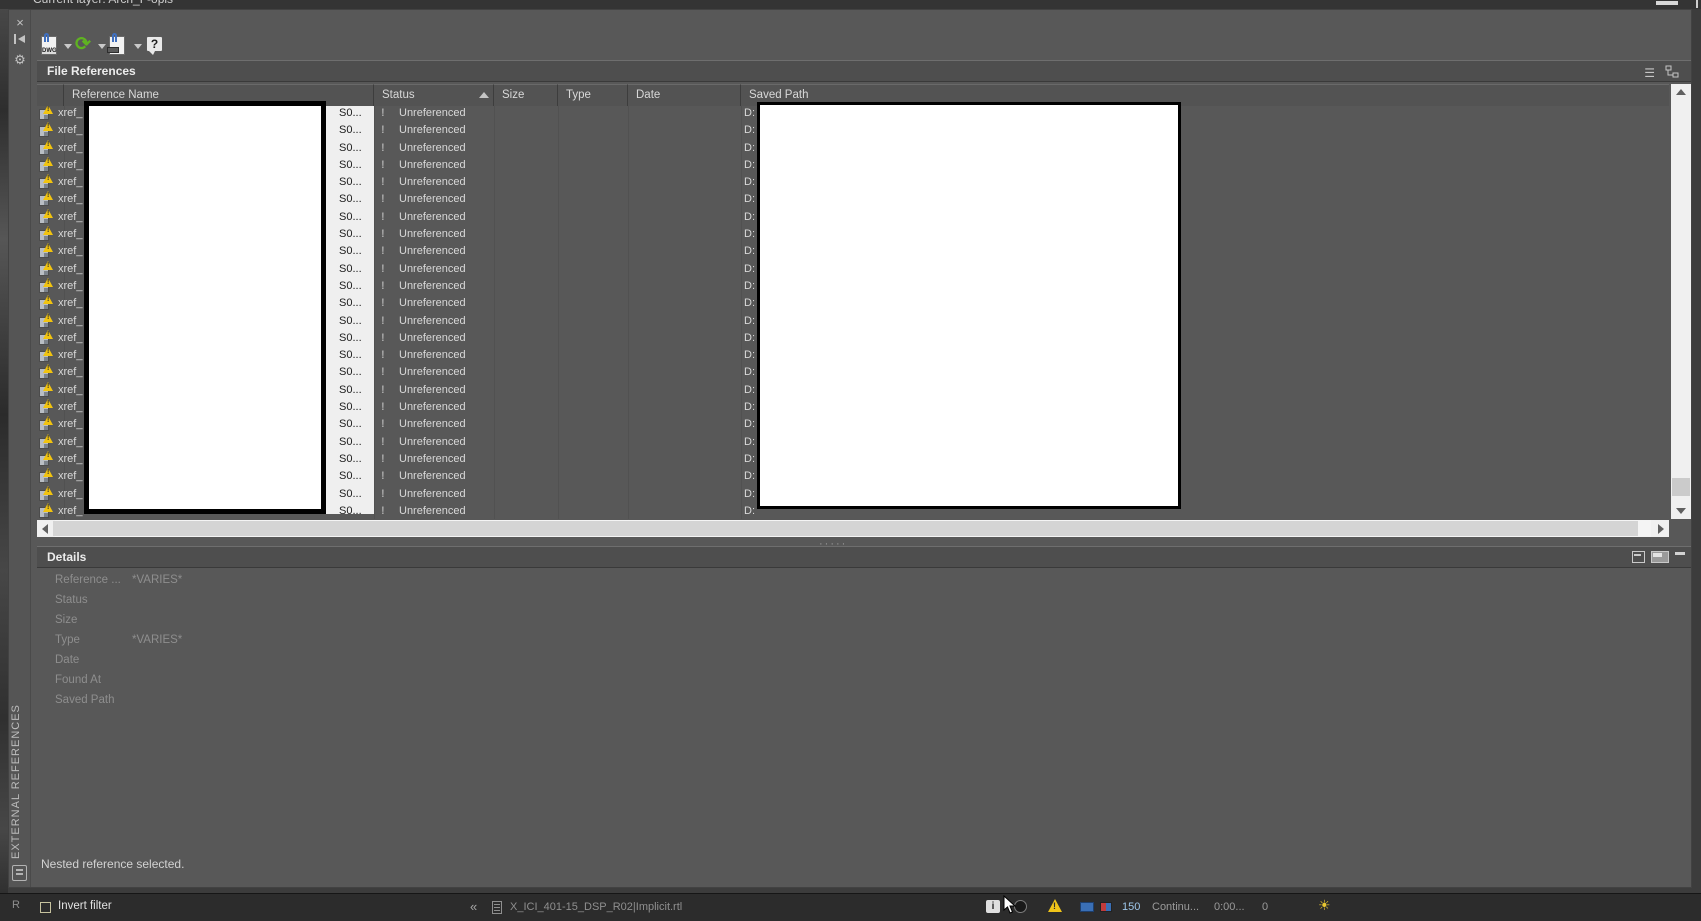 The width and height of the screenshot is (1701, 921). Describe the element at coordinates (113, 864) in the screenshot. I see `palette-status-message: Nested reference selected.` at that location.